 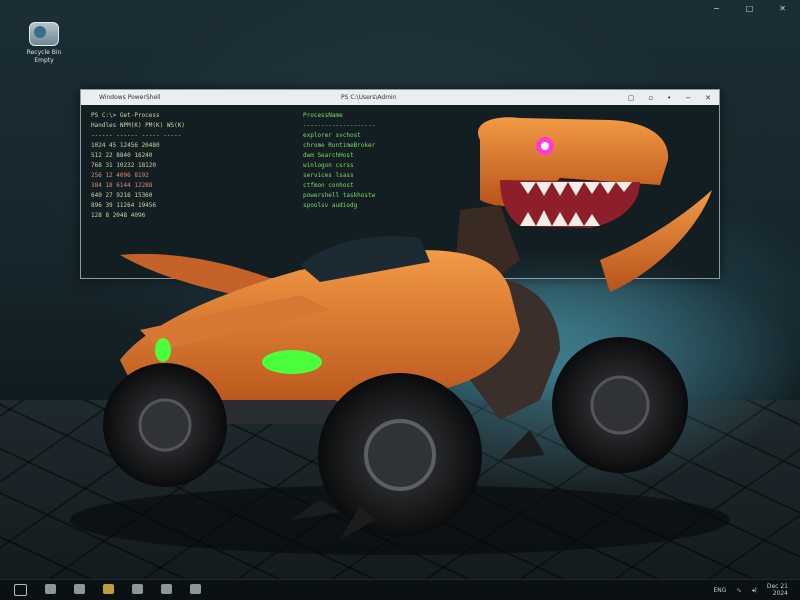 I want to click on system-tray: ENG ∿ ◂) Dec 21 2024, so click(x=751, y=590).